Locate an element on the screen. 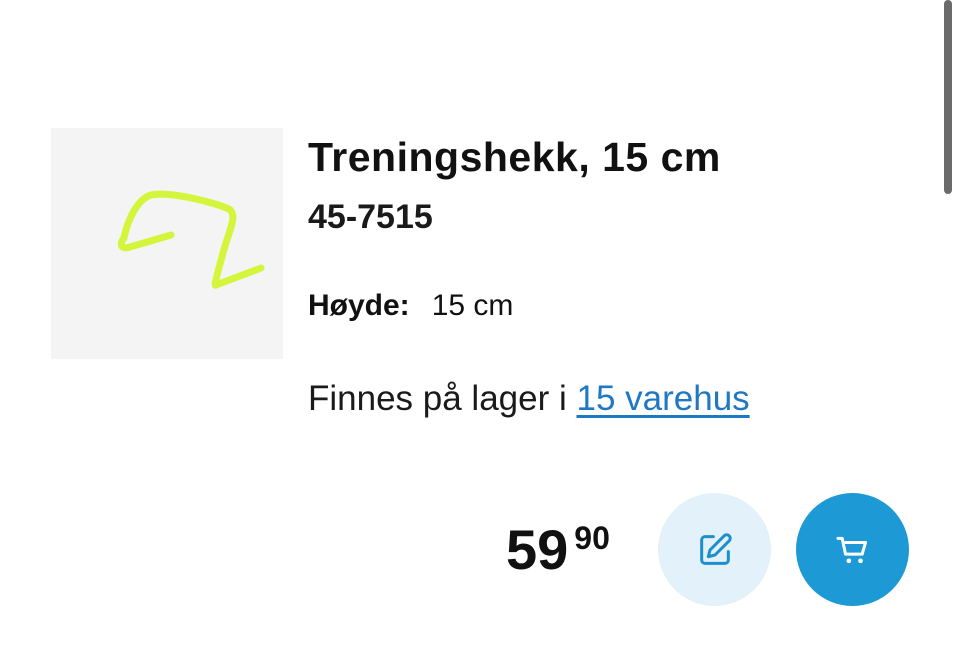 The height and width of the screenshot is (665, 960). edit-list-button is located at coordinates (714, 549).